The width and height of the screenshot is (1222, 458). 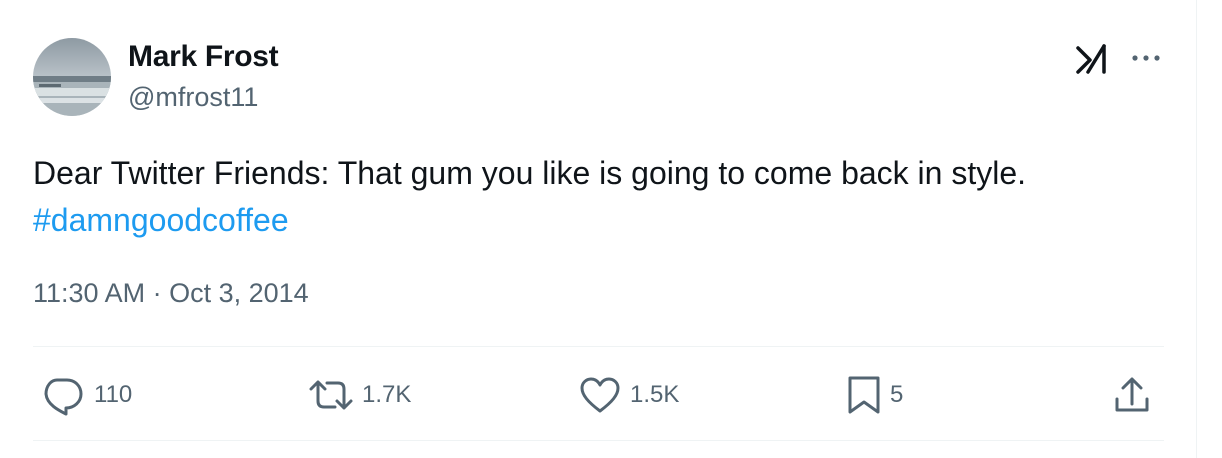 I want to click on bookmark-count: 5, so click(x=897, y=394).